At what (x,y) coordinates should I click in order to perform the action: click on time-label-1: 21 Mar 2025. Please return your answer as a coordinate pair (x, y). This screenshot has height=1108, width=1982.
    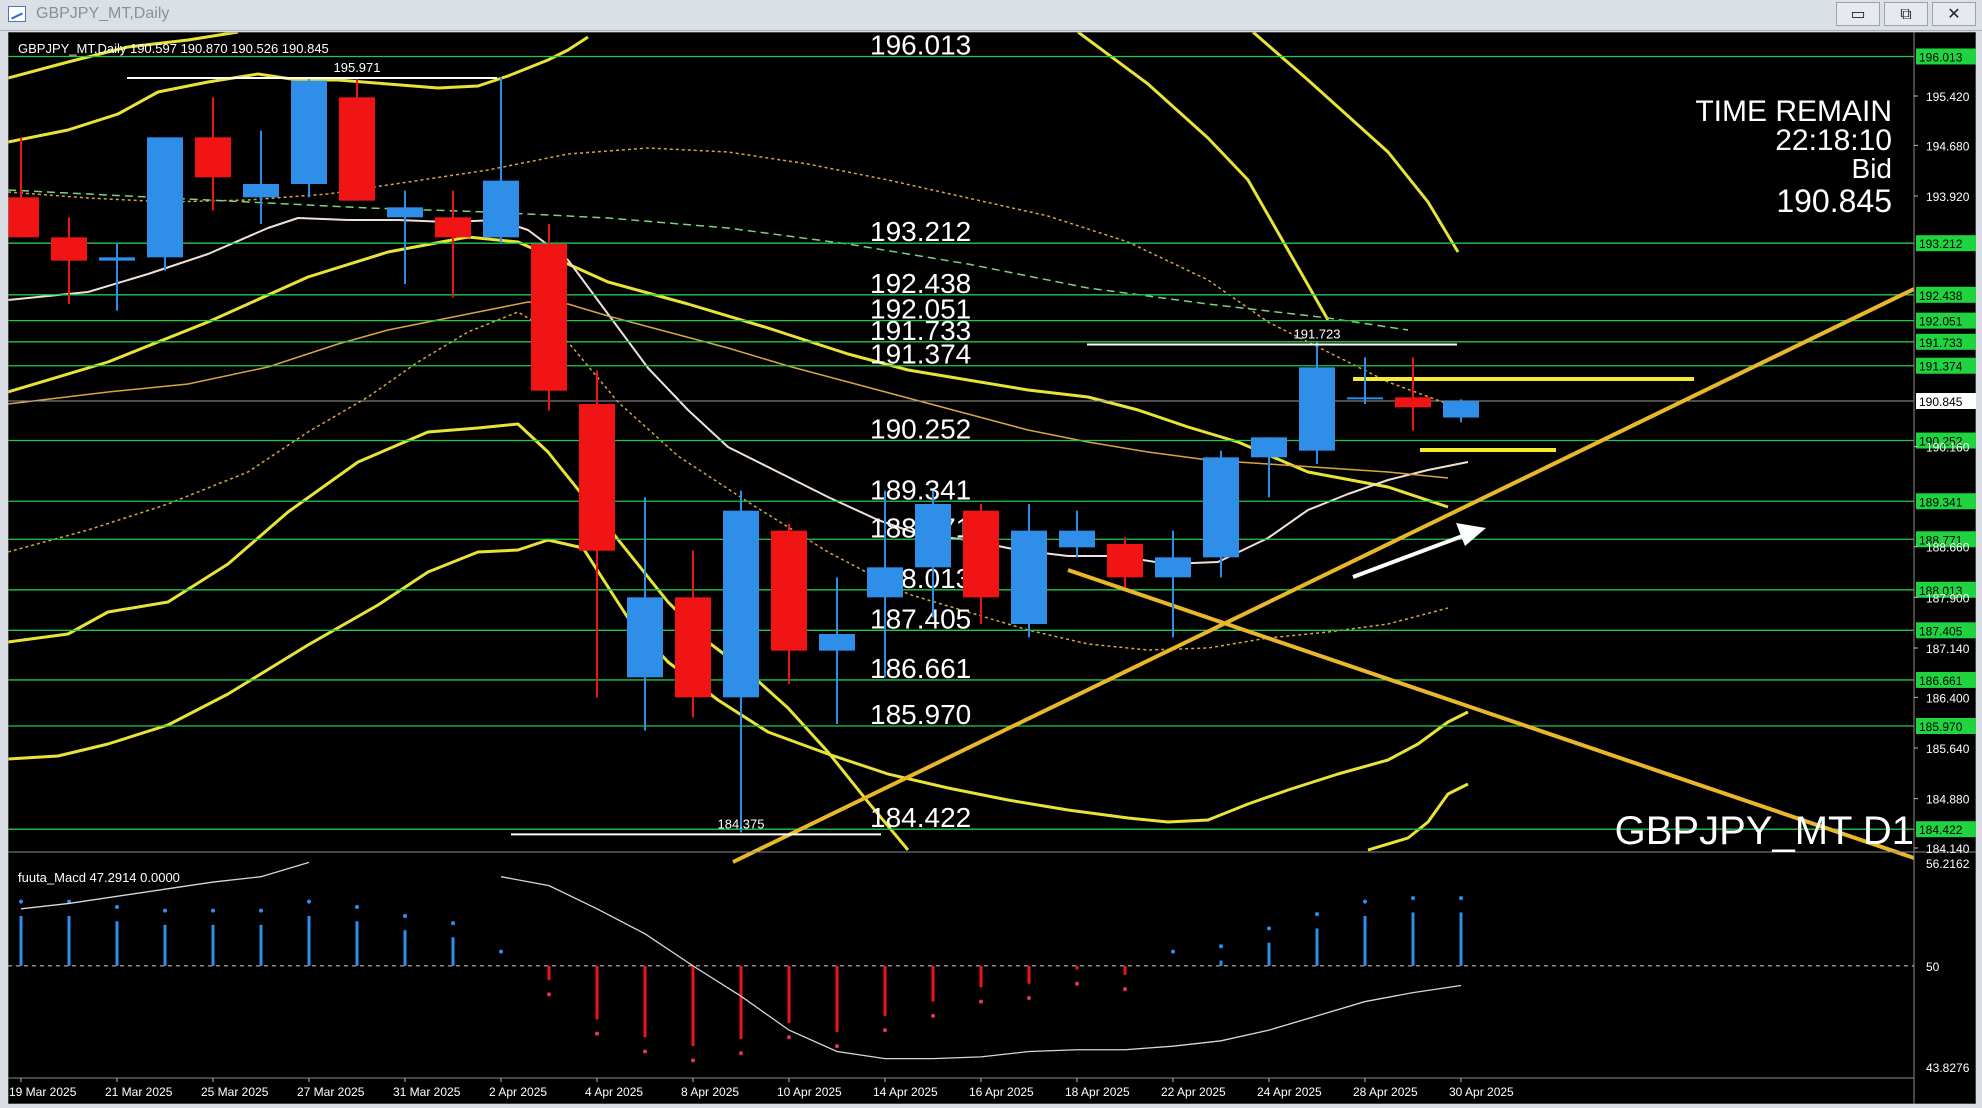
    Looking at the image, I should click on (139, 1092).